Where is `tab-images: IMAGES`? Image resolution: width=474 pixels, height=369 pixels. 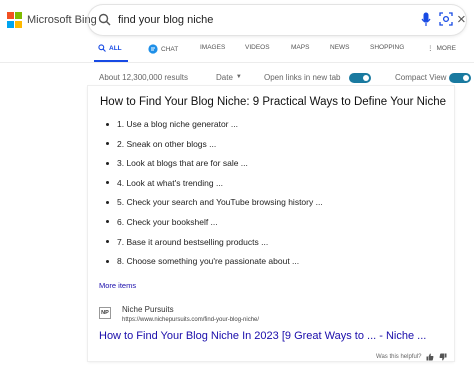 tab-images: IMAGES is located at coordinates (212, 47).